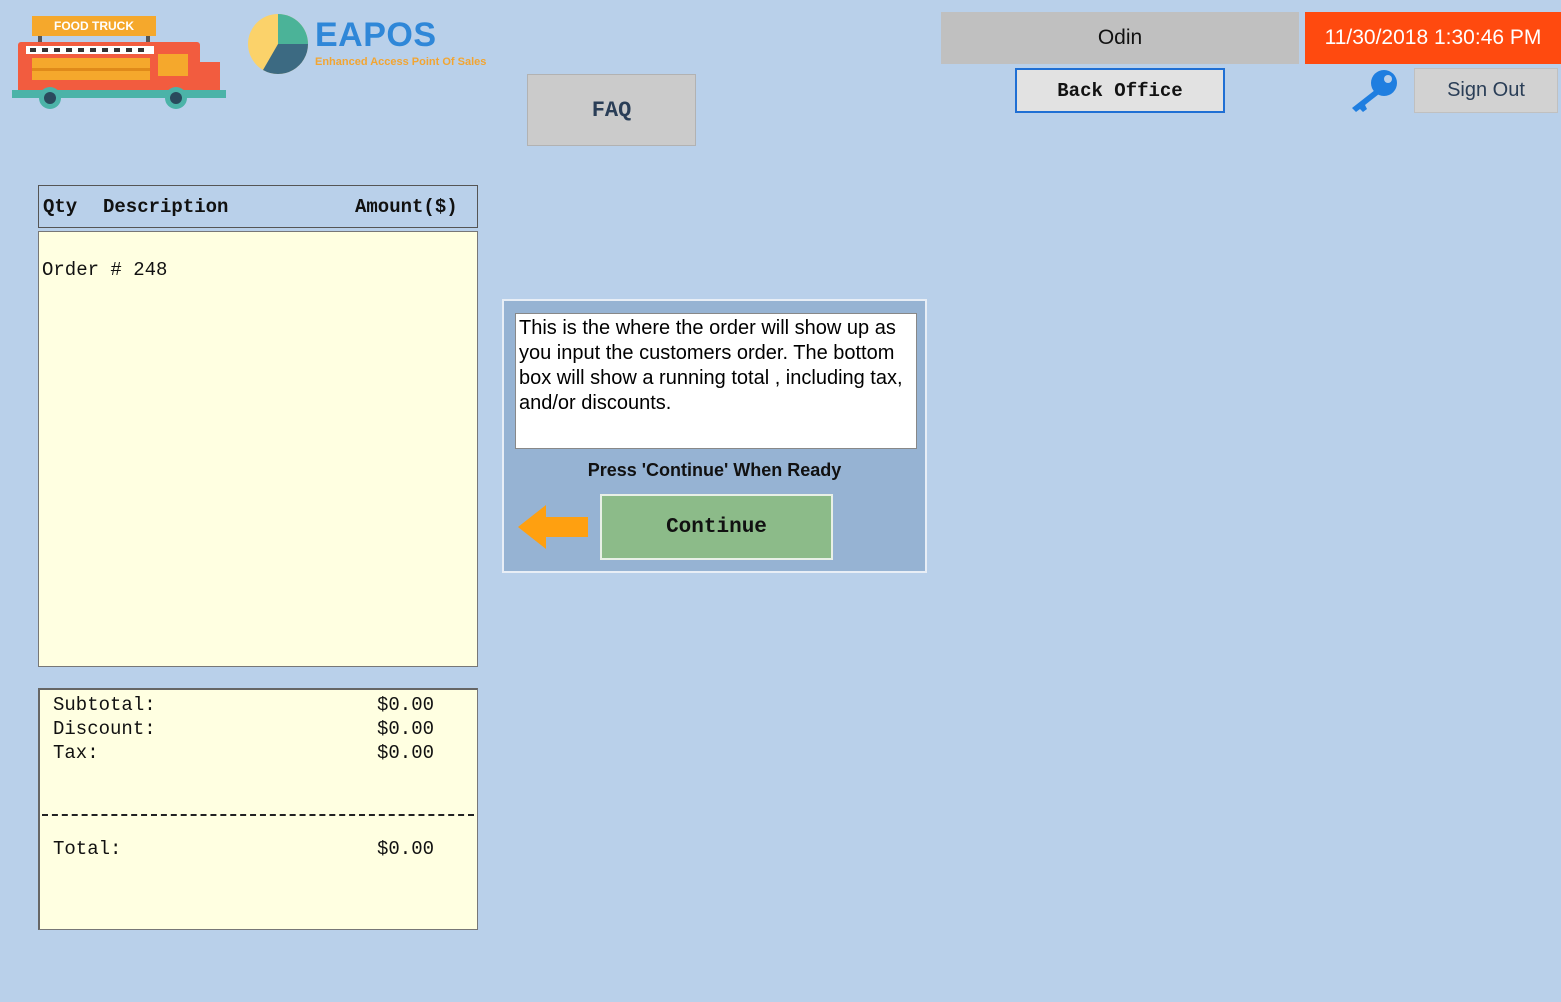 The height and width of the screenshot is (1002, 1561). What do you see at coordinates (104, 705) in the screenshot?
I see `subtotal-label: Subtotal:` at bounding box center [104, 705].